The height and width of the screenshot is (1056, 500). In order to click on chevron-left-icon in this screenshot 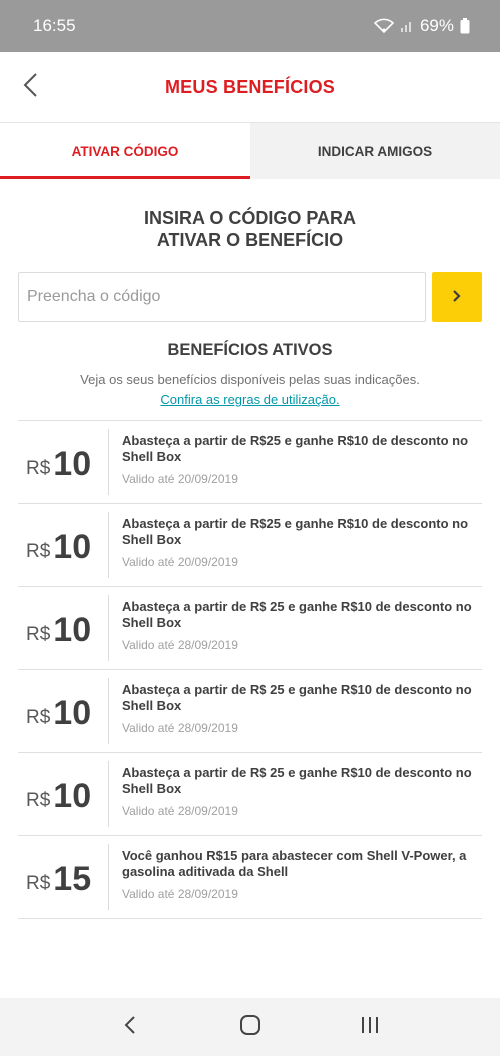, I will do `click(30, 87)`.